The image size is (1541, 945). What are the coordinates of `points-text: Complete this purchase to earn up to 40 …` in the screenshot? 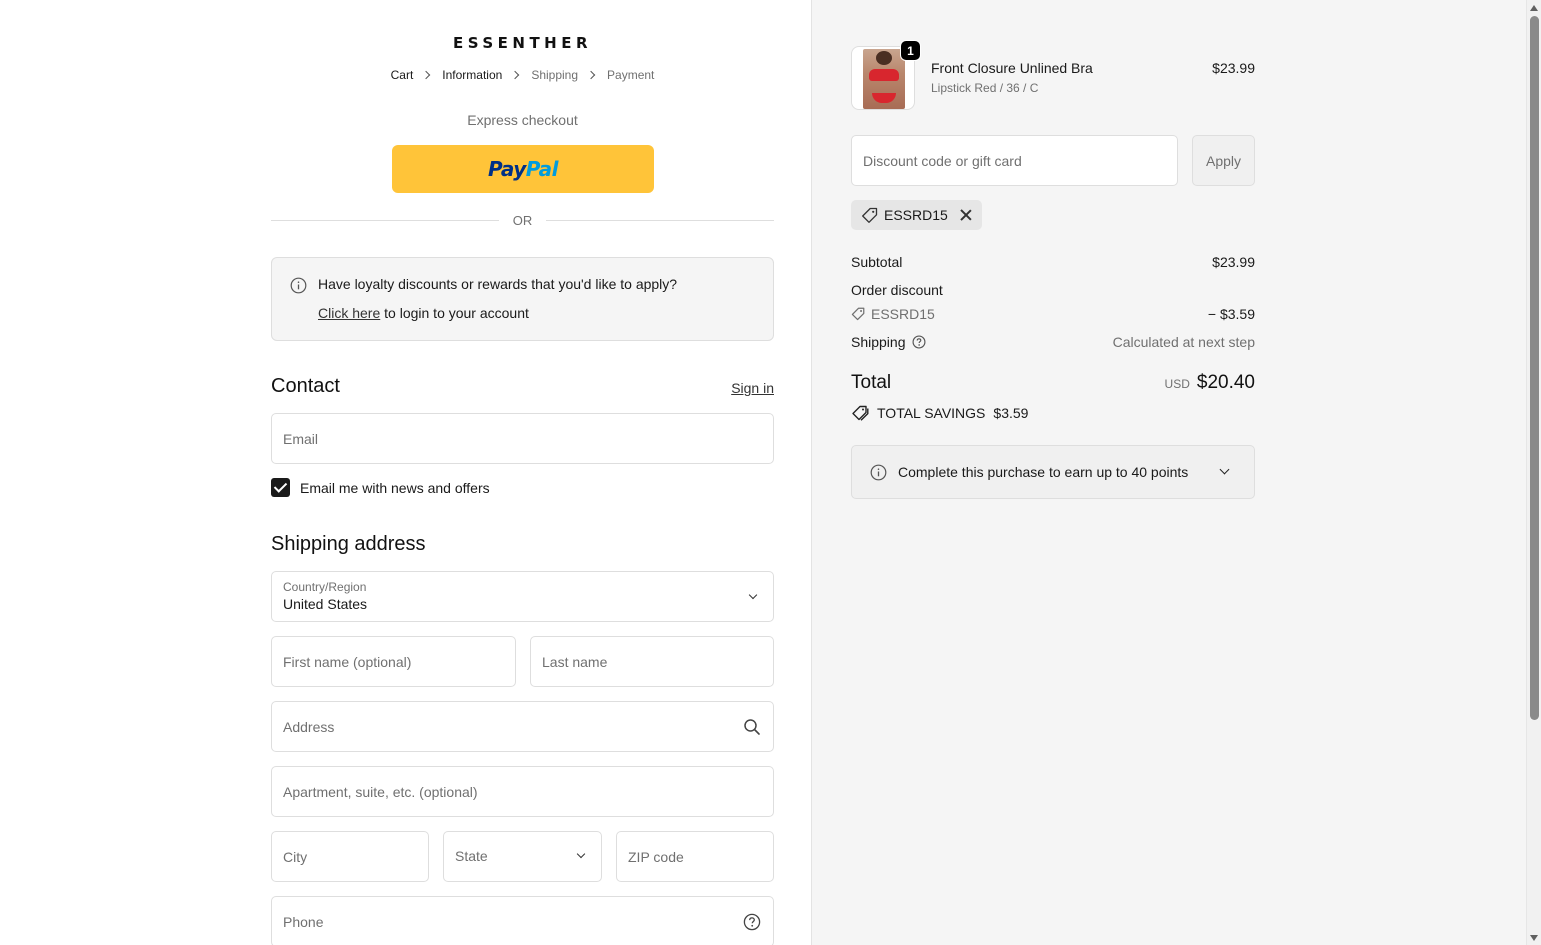 It's located at (1043, 472).